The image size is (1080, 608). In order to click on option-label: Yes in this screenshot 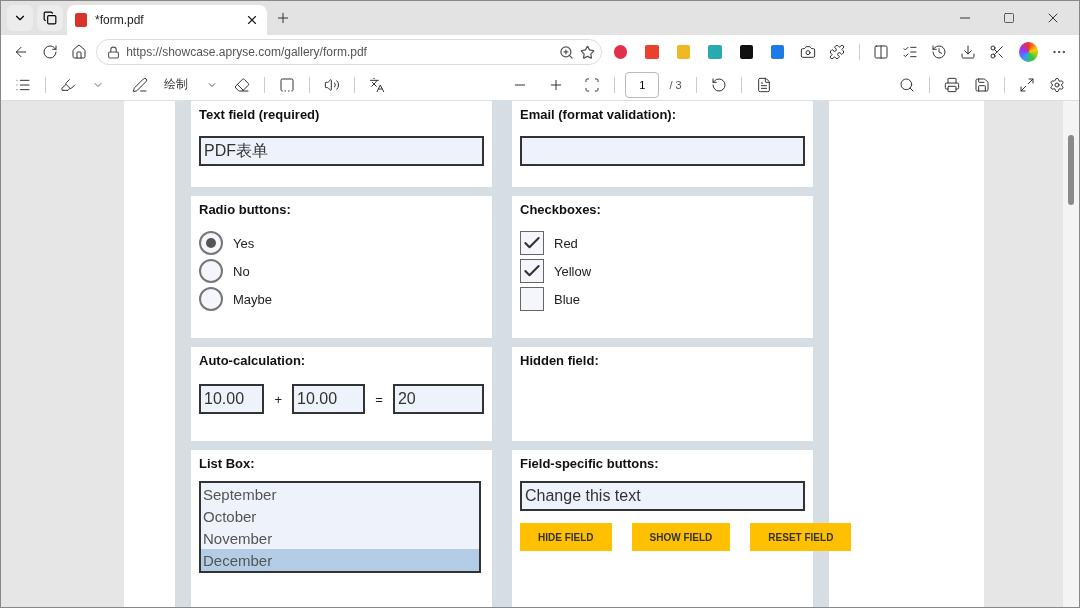, I will do `click(244, 243)`.